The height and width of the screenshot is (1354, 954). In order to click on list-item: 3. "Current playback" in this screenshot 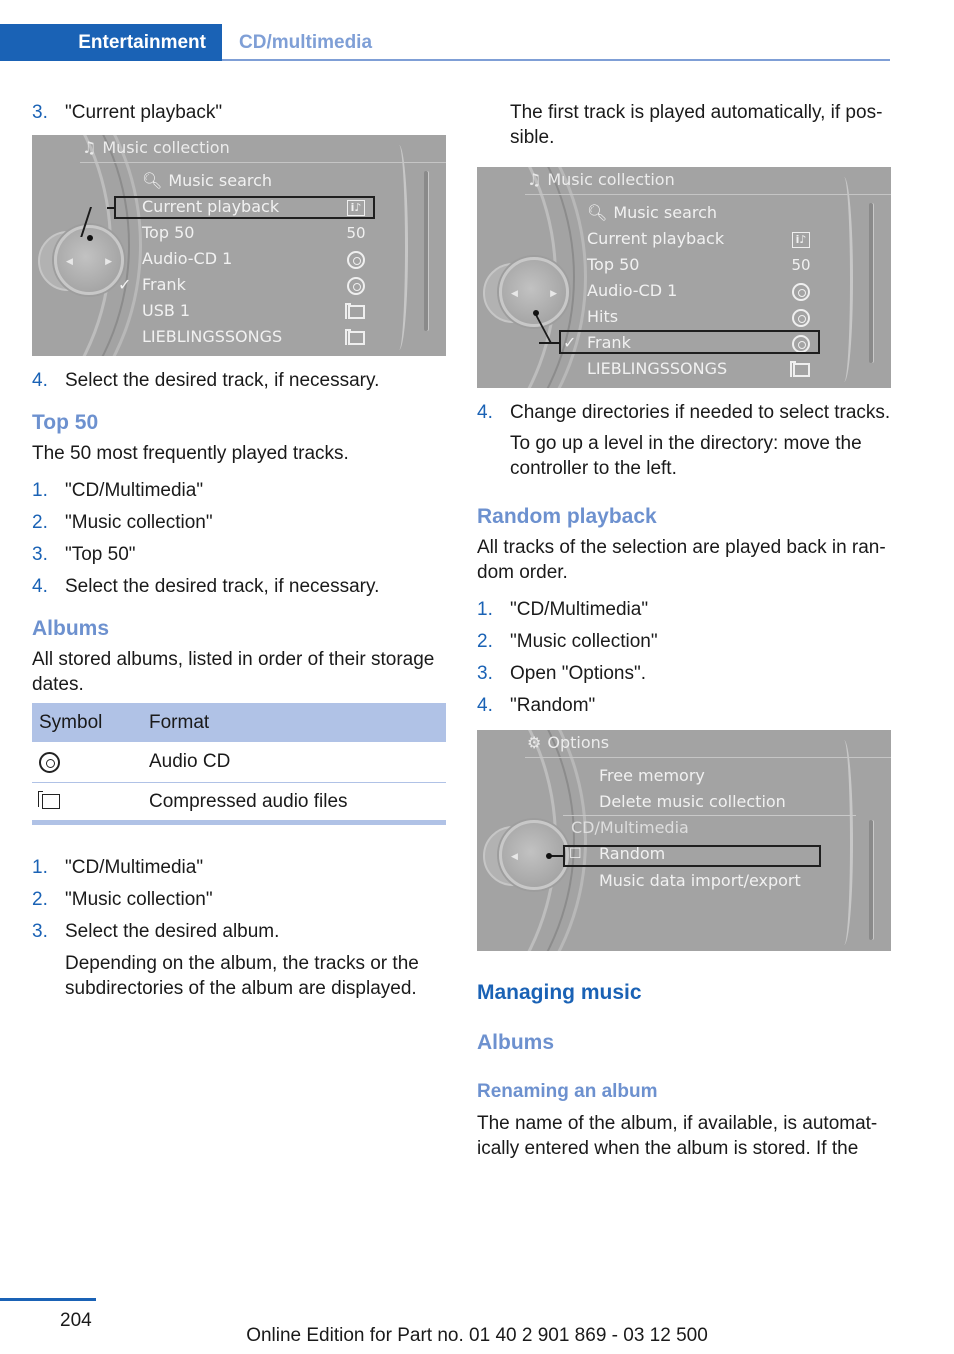, I will do `click(127, 112)`.